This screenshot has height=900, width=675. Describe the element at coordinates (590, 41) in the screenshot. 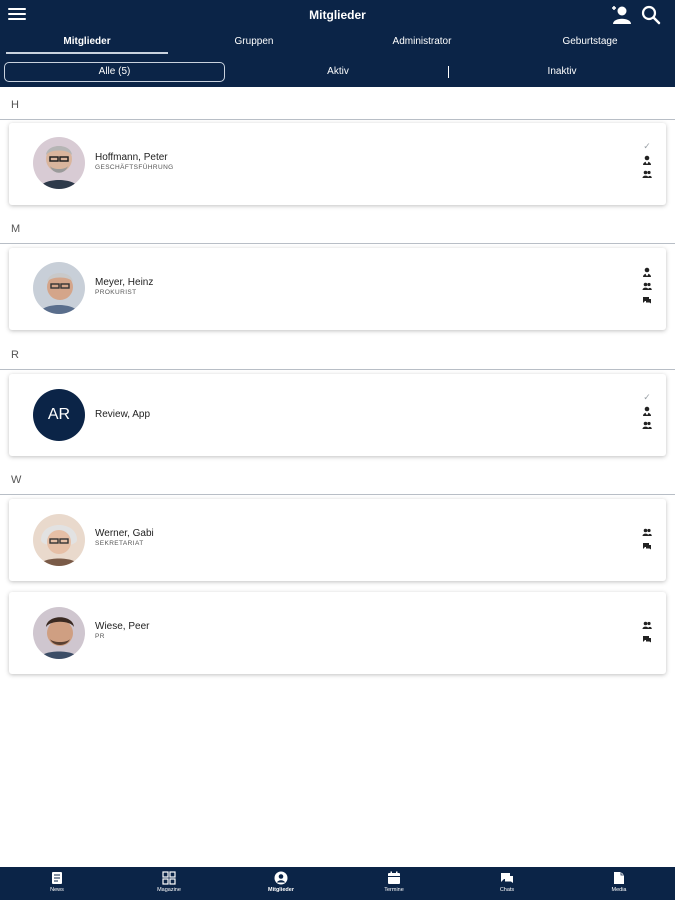

I see `tab-geburtstage: Geburtstage` at that location.